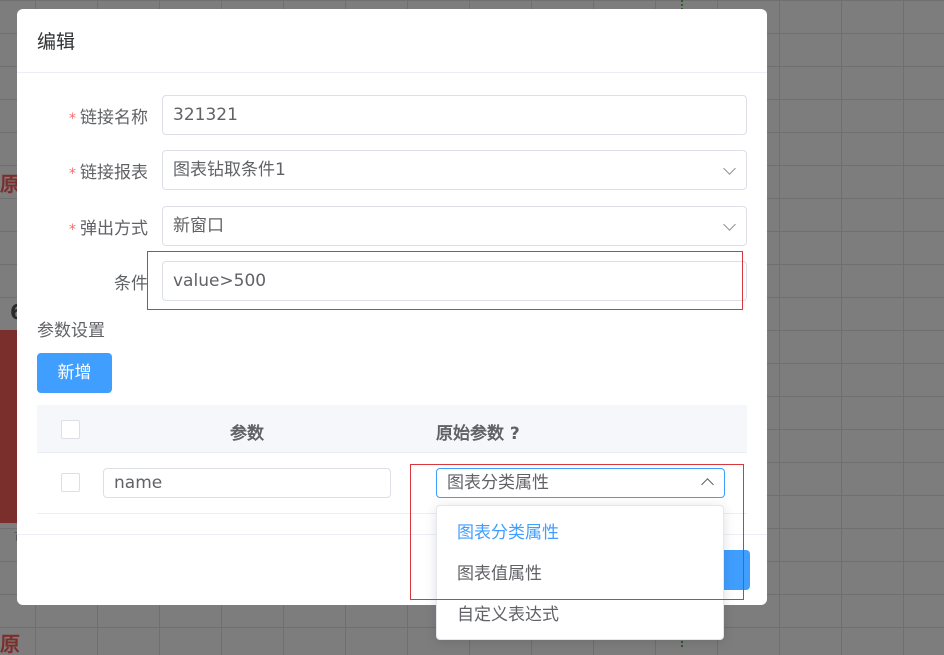 This screenshot has height=655, width=944. What do you see at coordinates (580, 615) in the screenshot?
I see `dropdown-option-expression: 自定义表达式` at bounding box center [580, 615].